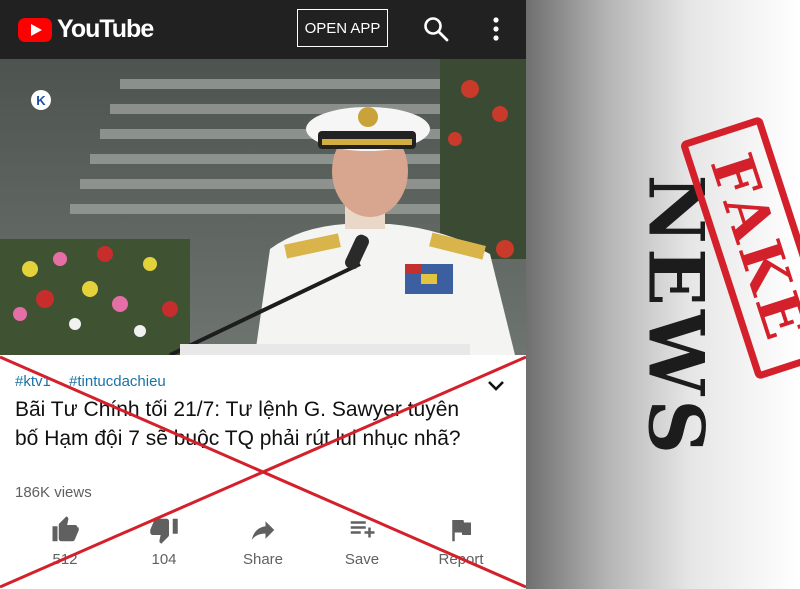 Image resolution: width=800 pixels, height=589 pixels. What do you see at coordinates (263, 559) in the screenshot?
I see `share-label: Share` at bounding box center [263, 559].